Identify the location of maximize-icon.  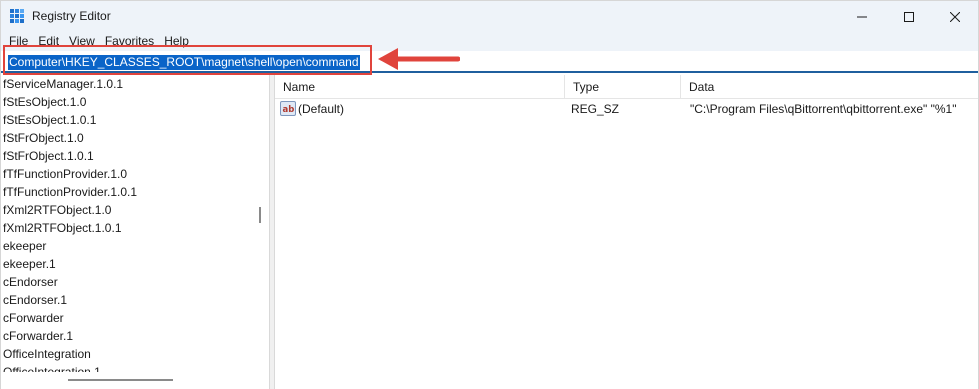
(909, 16).